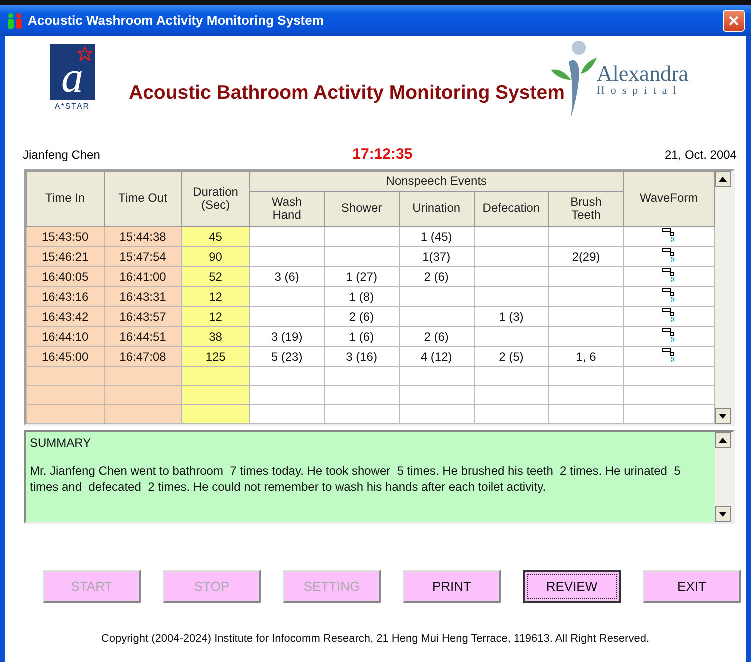 The width and height of the screenshot is (751, 662). What do you see at coordinates (436, 236) in the screenshot?
I see `table-cell: 1 (45)` at bounding box center [436, 236].